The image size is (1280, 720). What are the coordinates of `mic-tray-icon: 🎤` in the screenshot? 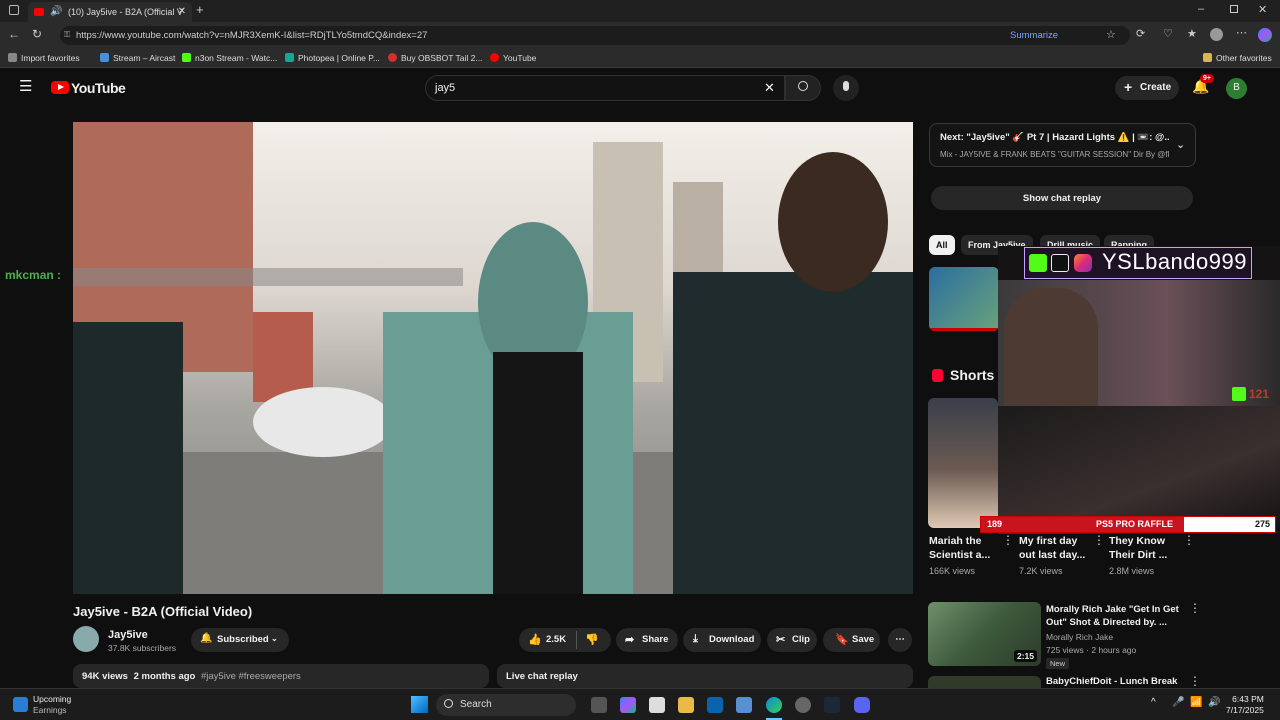 It's located at (1178, 702).